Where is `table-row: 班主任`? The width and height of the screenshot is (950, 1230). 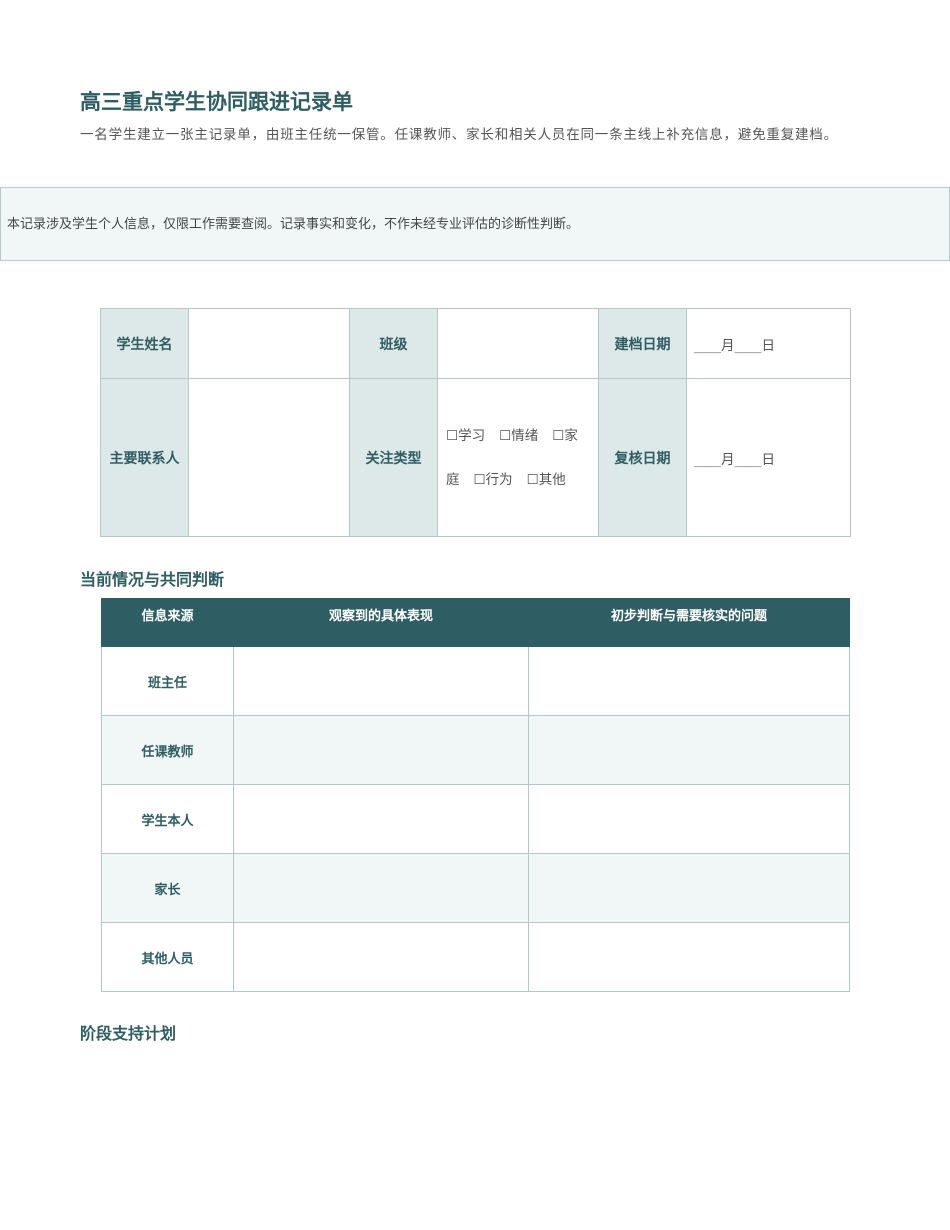
table-row: 班主任 is located at coordinates (475, 681).